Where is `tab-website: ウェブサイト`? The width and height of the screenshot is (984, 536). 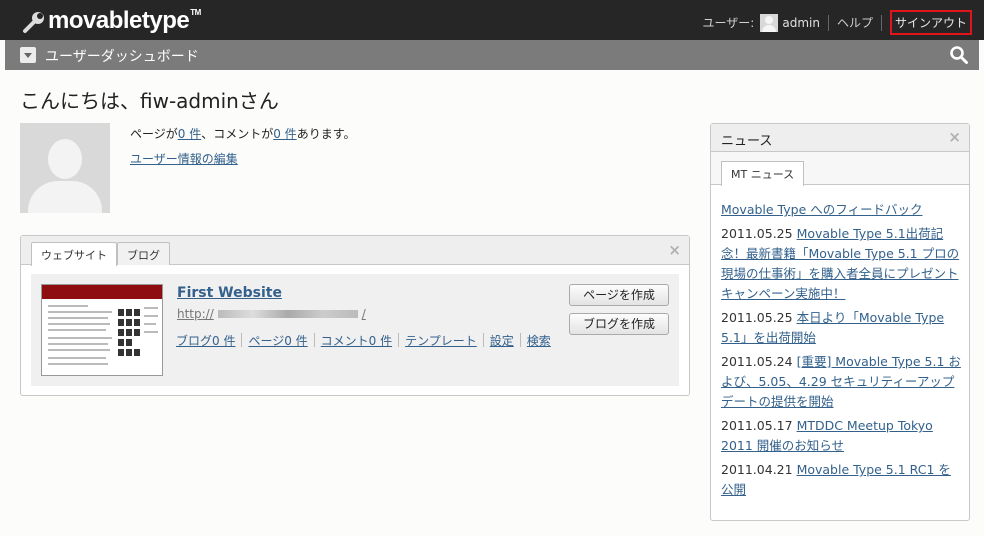
tab-website: ウェブサイト is located at coordinates (74, 254).